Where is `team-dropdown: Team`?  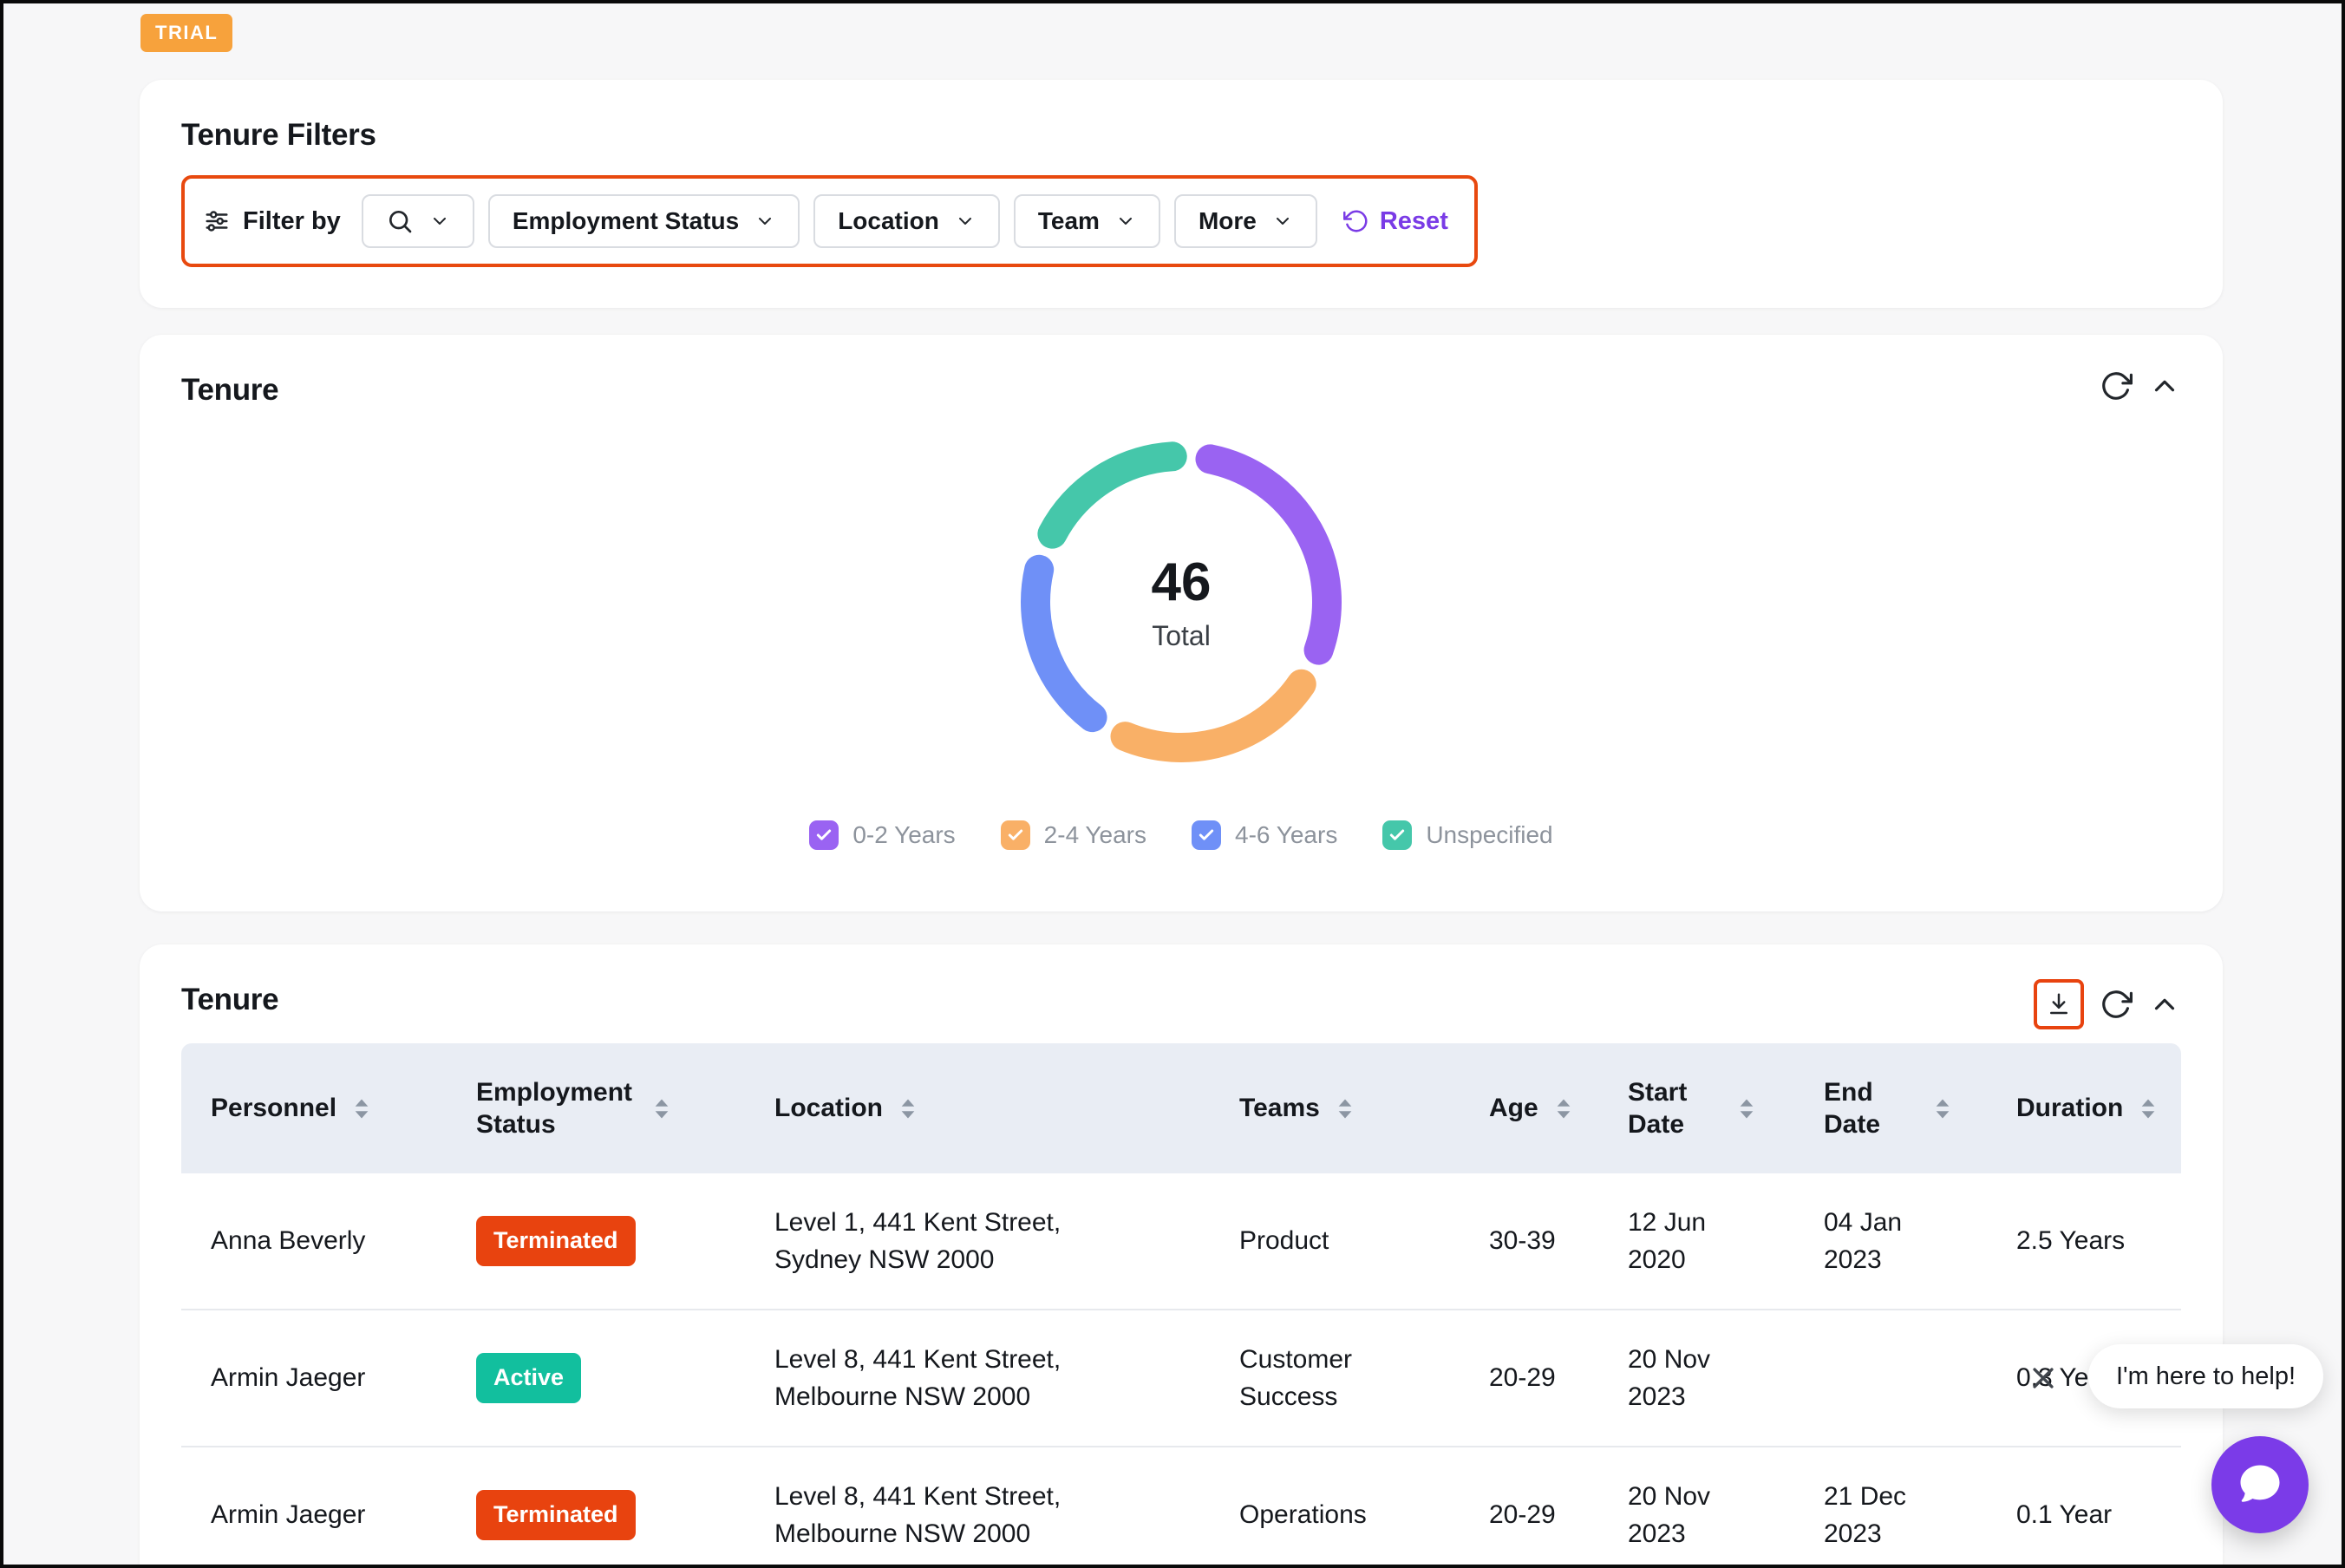
team-dropdown: Team is located at coordinates (1086, 221).